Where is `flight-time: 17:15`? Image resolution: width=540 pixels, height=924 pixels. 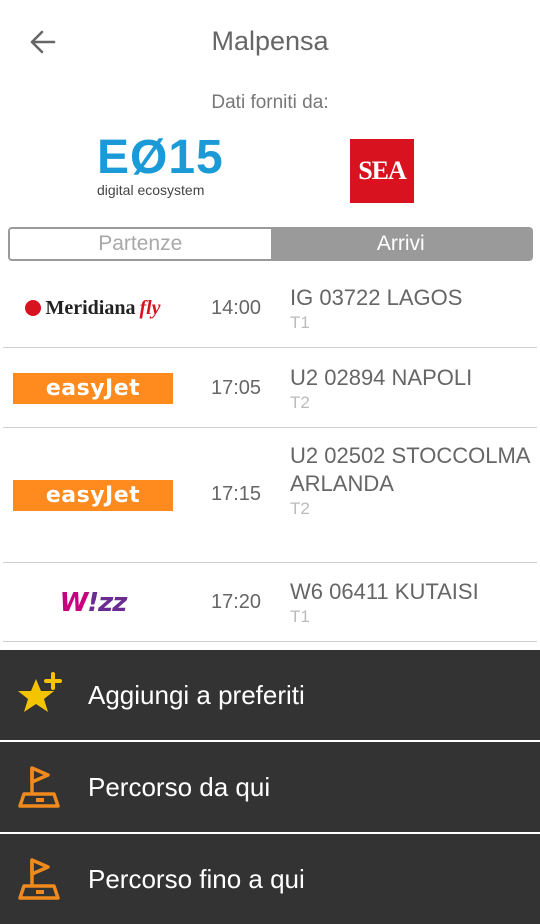 flight-time: 17:15 is located at coordinates (236, 494).